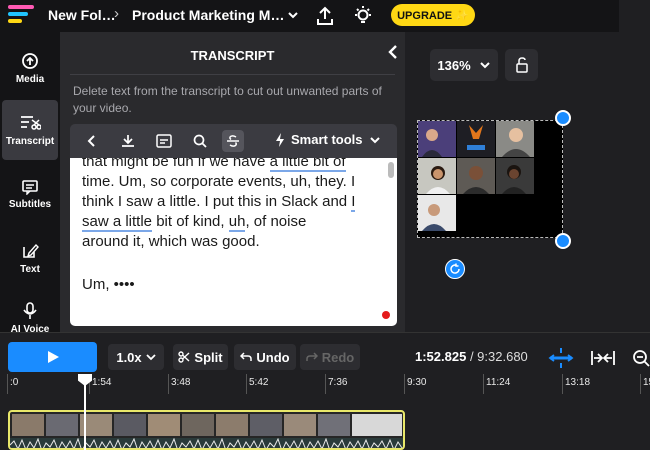 The height and width of the screenshot is (450, 650). What do you see at coordinates (603, 358) in the screenshot?
I see `fit-timeline-icon` at bounding box center [603, 358].